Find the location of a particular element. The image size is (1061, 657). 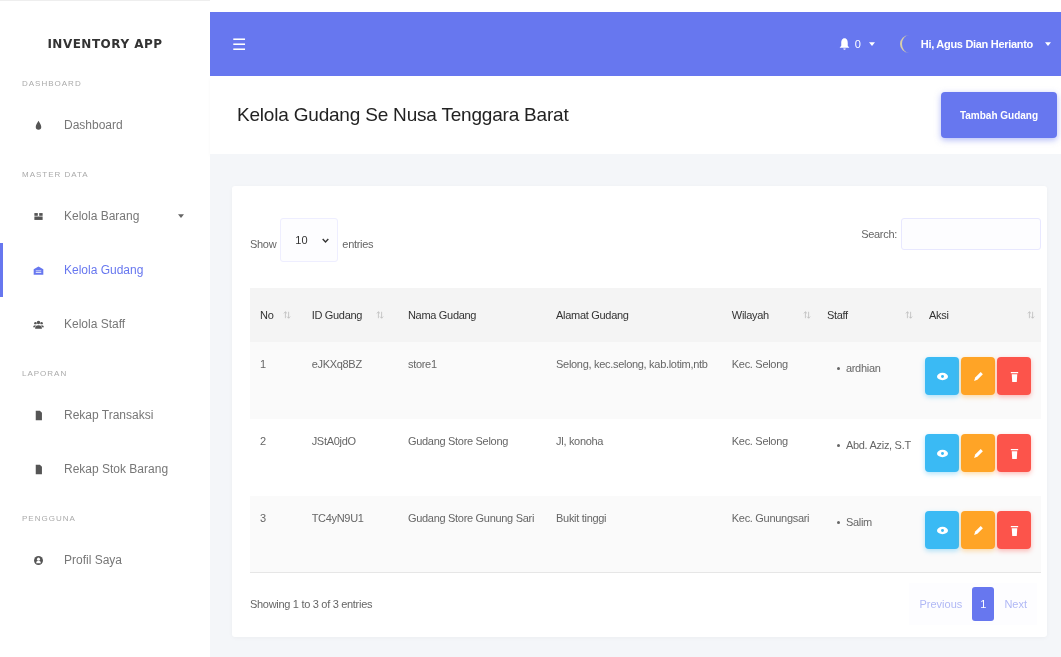

add-warehouse-button: Tambah Gudang is located at coordinates (999, 115).